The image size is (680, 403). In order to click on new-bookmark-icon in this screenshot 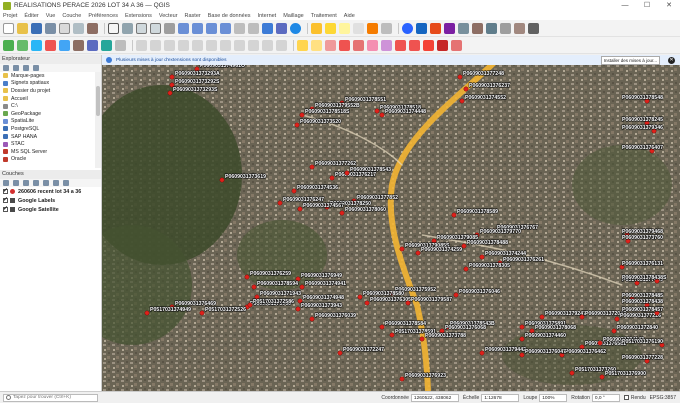, I will do `click(505, 28)`.